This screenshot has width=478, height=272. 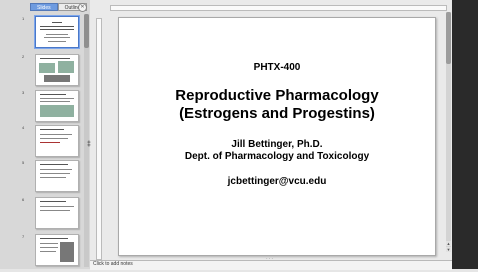 I want to click on slide-number: 1, so click(x=23, y=18).